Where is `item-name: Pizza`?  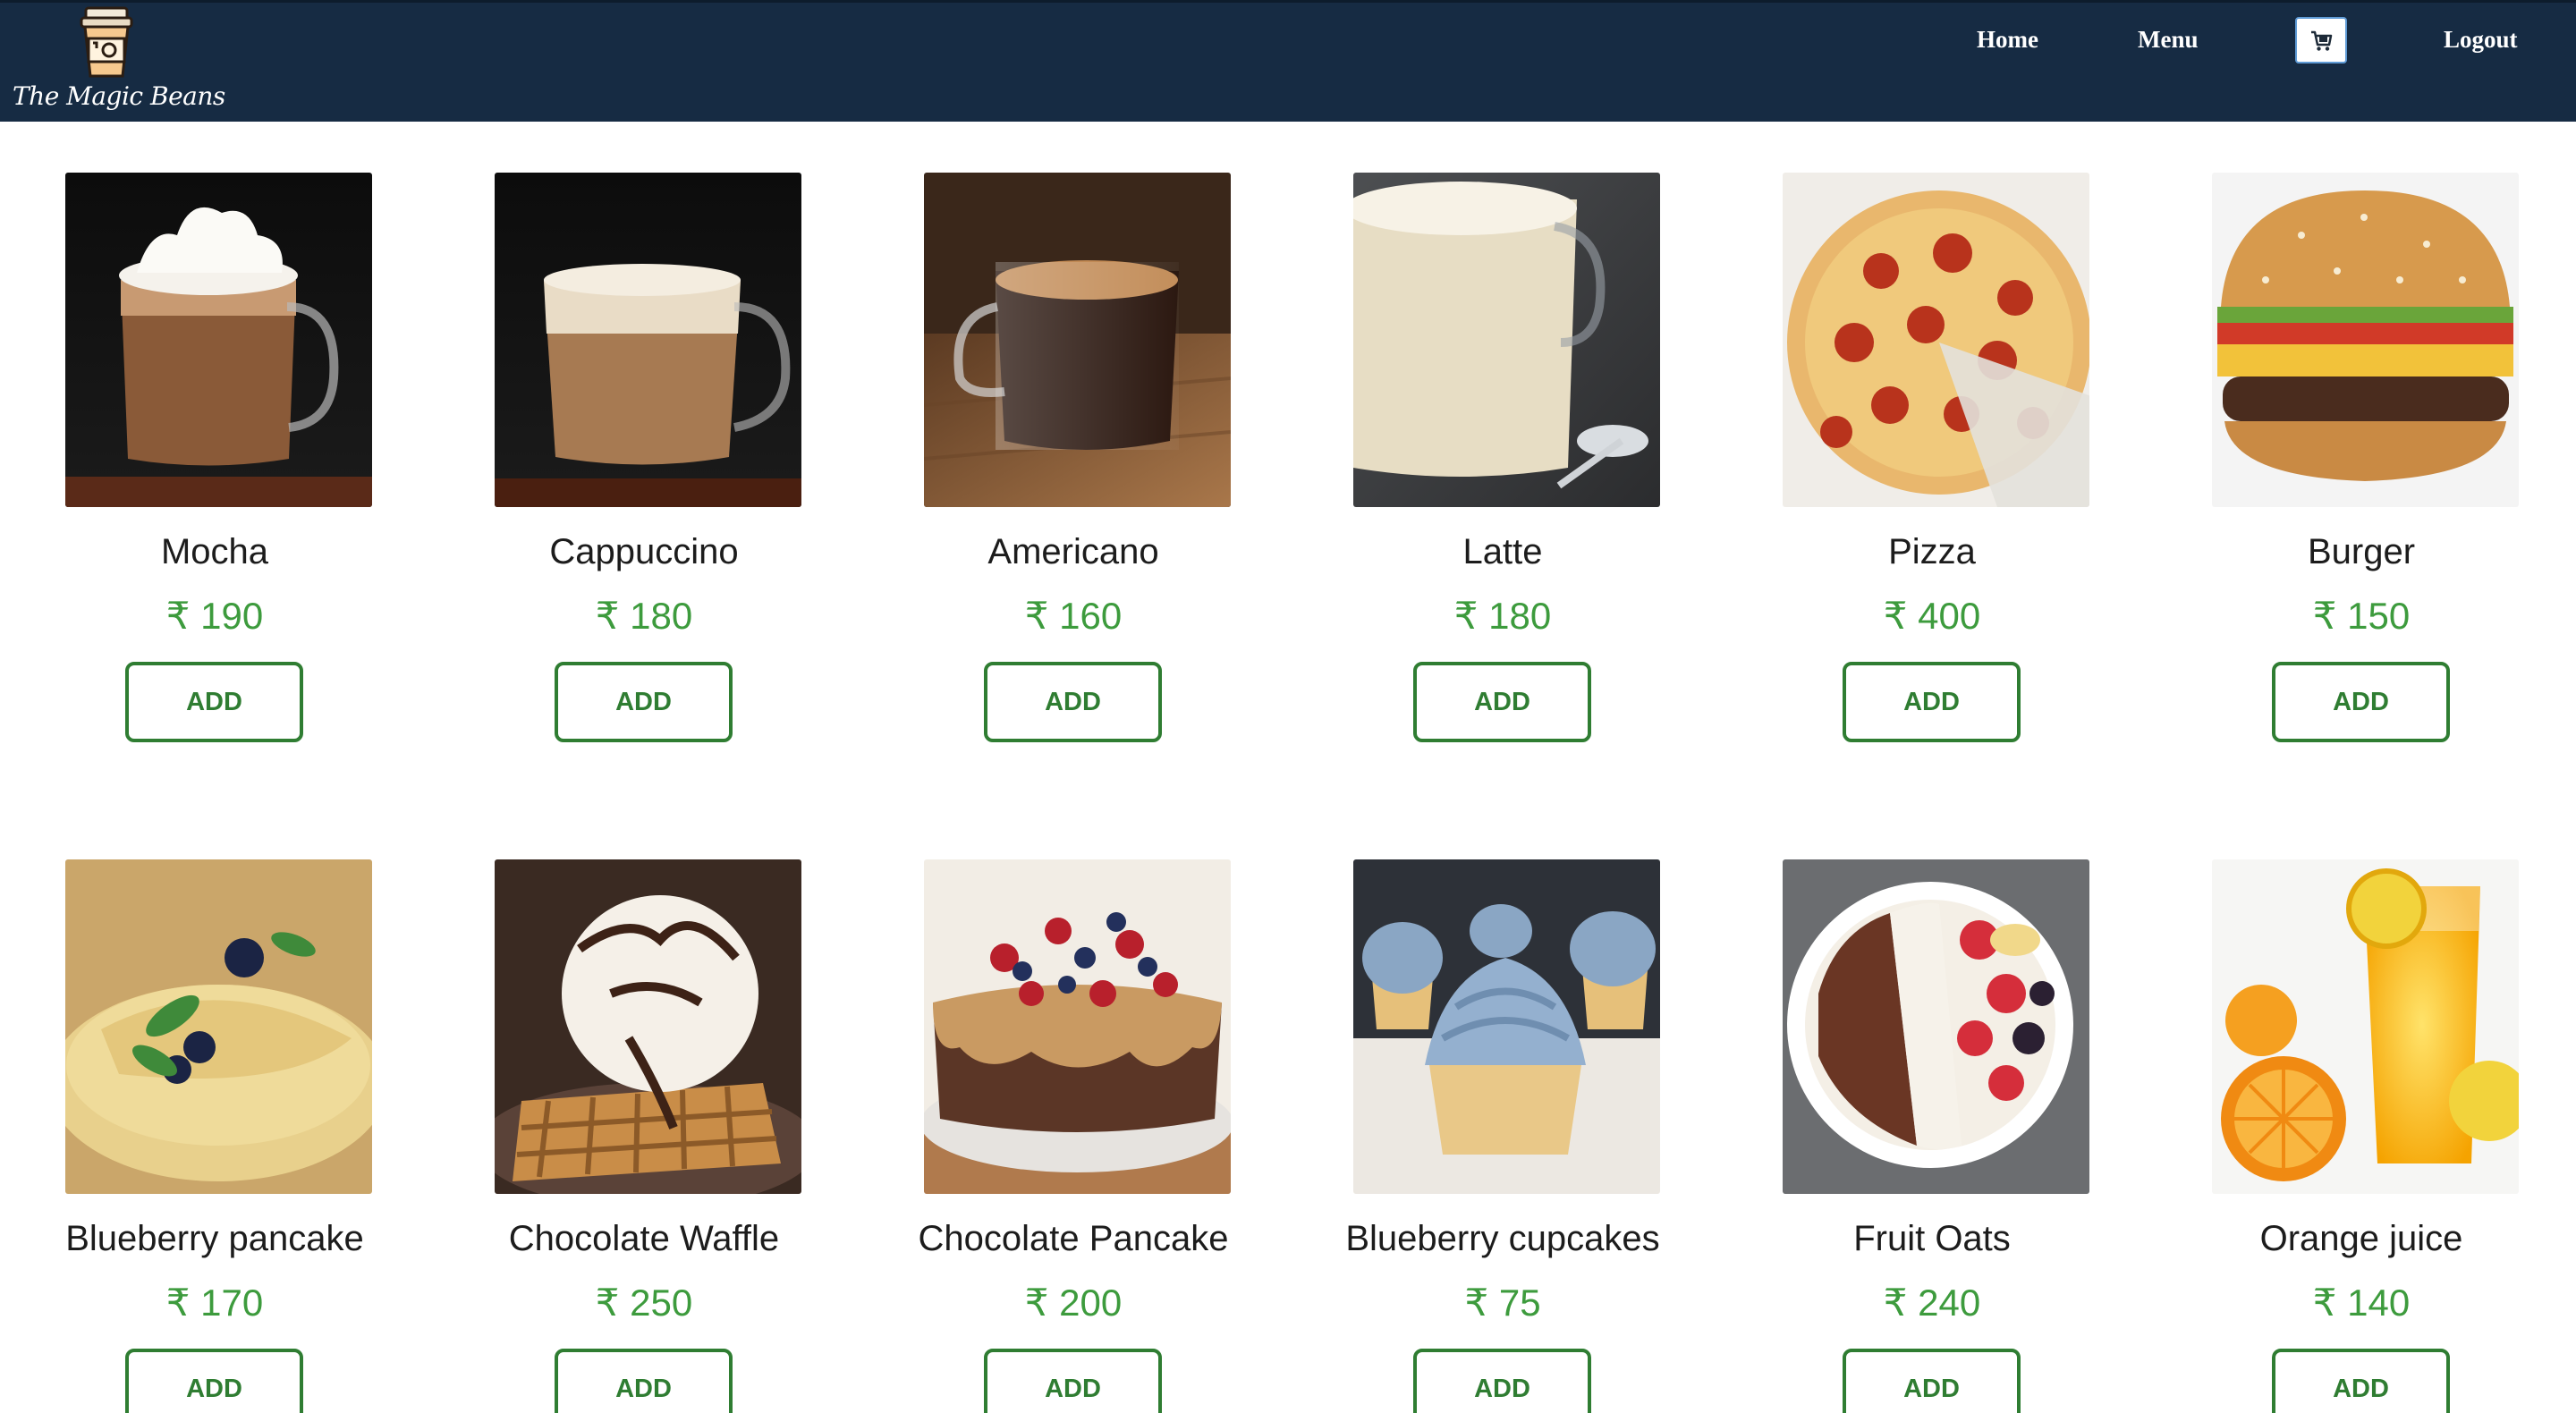 item-name: Pizza is located at coordinates (1932, 551).